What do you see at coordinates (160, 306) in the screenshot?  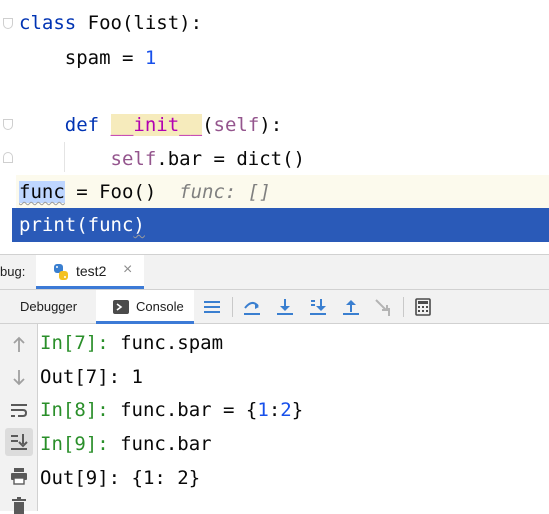 I see `console-label: Console` at bounding box center [160, 306].